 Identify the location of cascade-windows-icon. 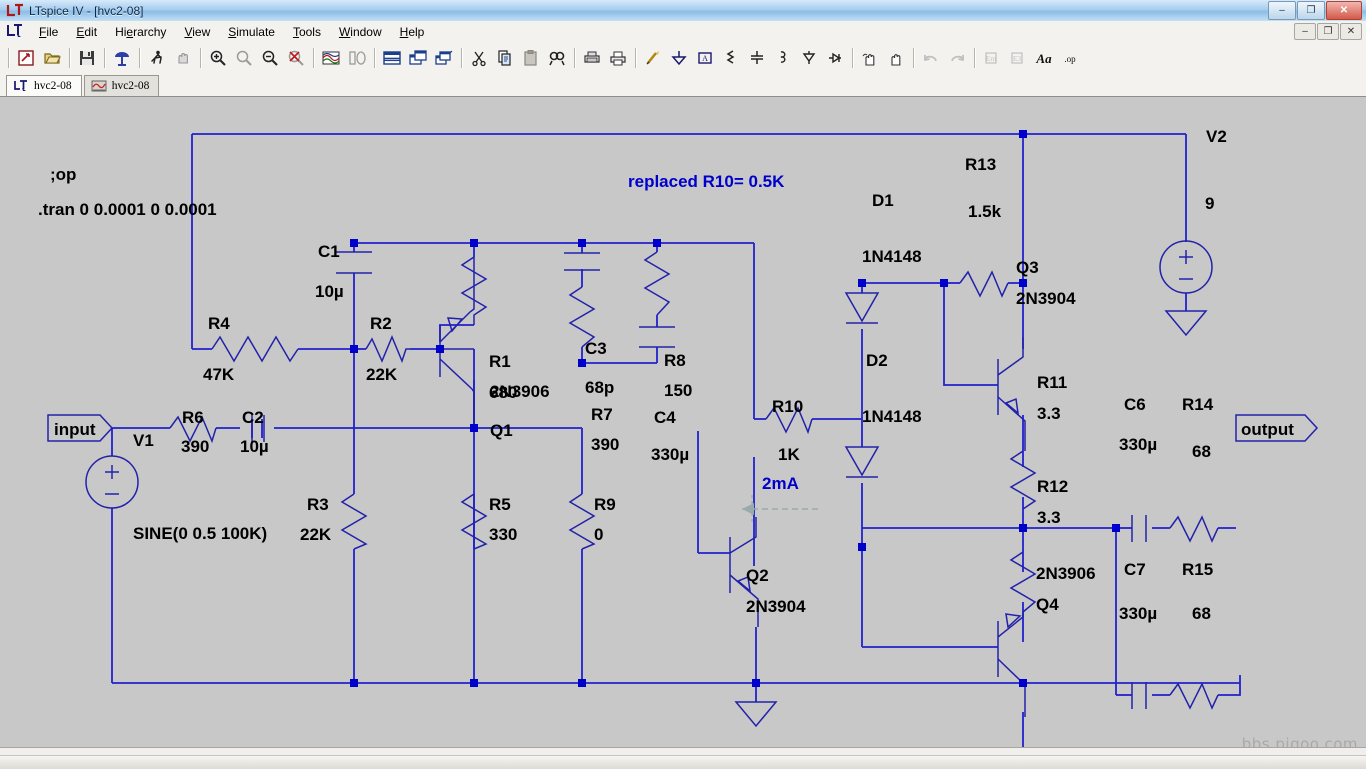
(444, 58).